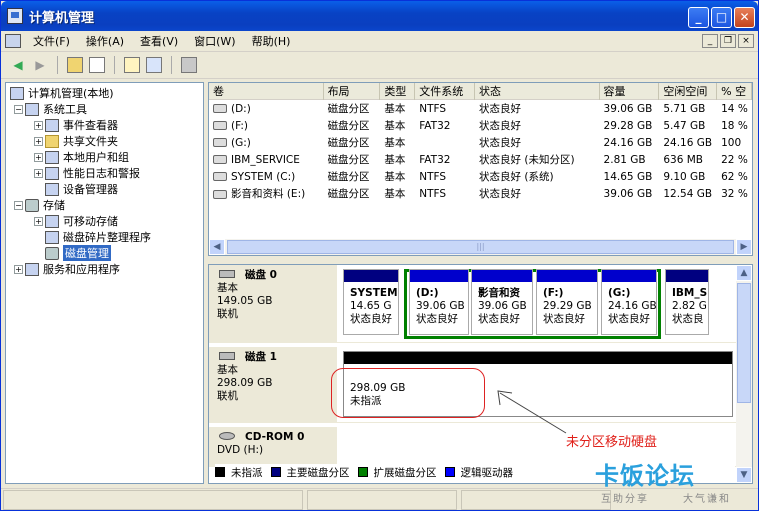 Image resolution: width=759 pixels, height=511 pixels. Describe the element at coordinates (220, 125) in the screenshot. I see `volume-icon` at that location.